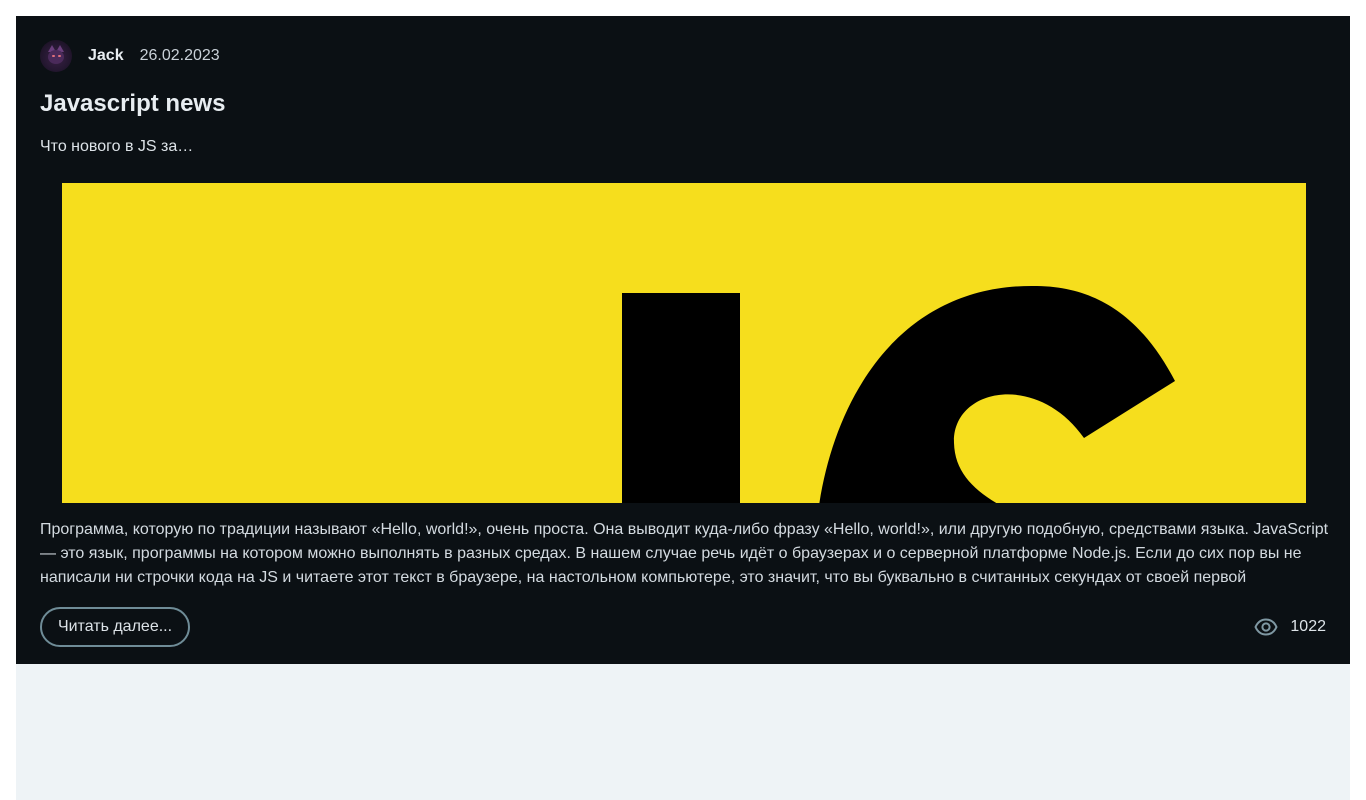  What do you see at coordinates (179, 55) in the screenshot?
I see `post-date: 26.02.2023` at bounding box center [179, 55].